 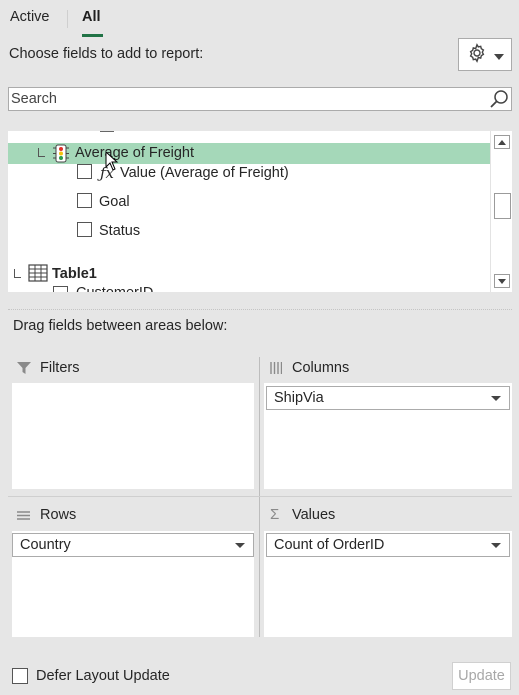 I want to click on field-value-average-of-freight: Value (Average of Freight), so click(x=204, y=173).